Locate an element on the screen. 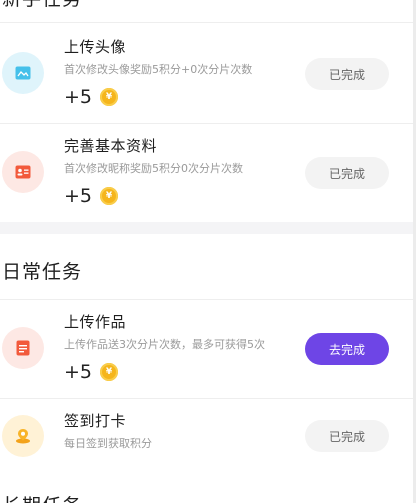 Image resolution: width=416 pixels, height=503 pixels. task-title: 完善基本资料 is located at coordinates (111, 146).